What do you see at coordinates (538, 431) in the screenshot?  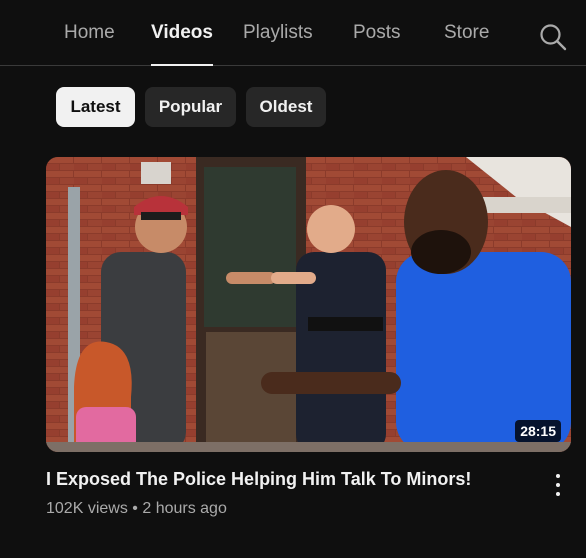 I see `duration-badge: 28:15` at bounding box center [538, 431].